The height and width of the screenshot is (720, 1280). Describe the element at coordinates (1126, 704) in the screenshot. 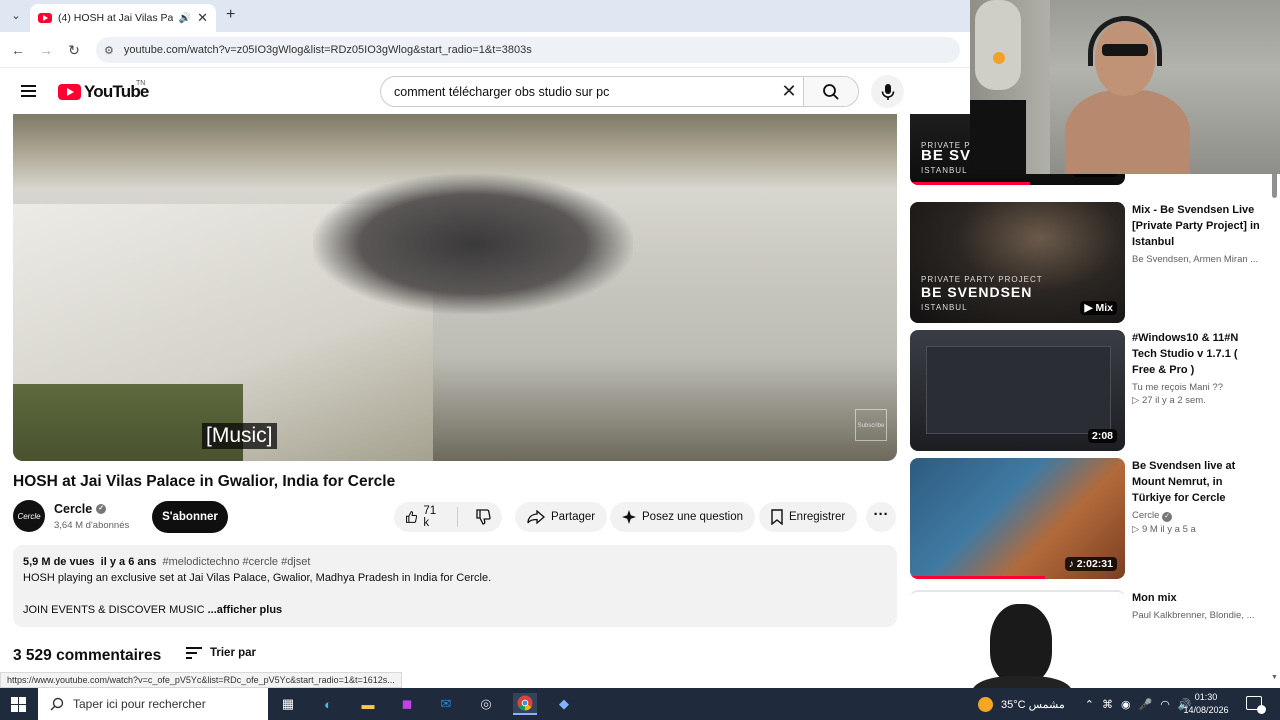

I see `webcam-tray-icon: ◉` at that location.